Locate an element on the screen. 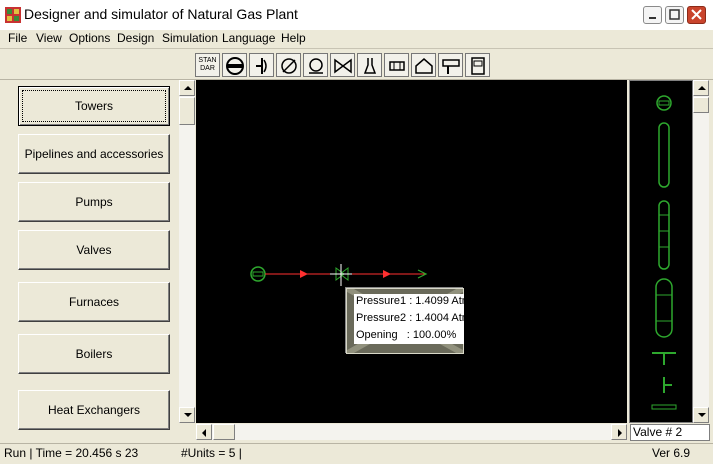  palette-scroll-thumb is located at coordinates (701, 105).